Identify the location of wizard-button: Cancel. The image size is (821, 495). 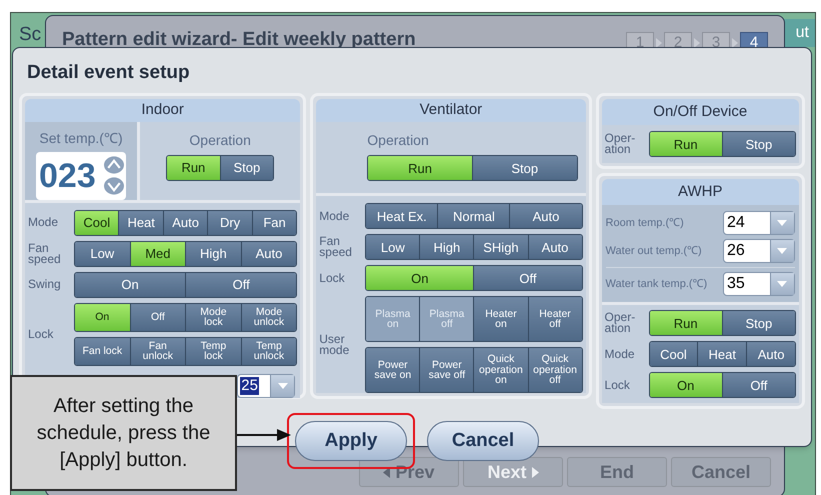
(721, 472).